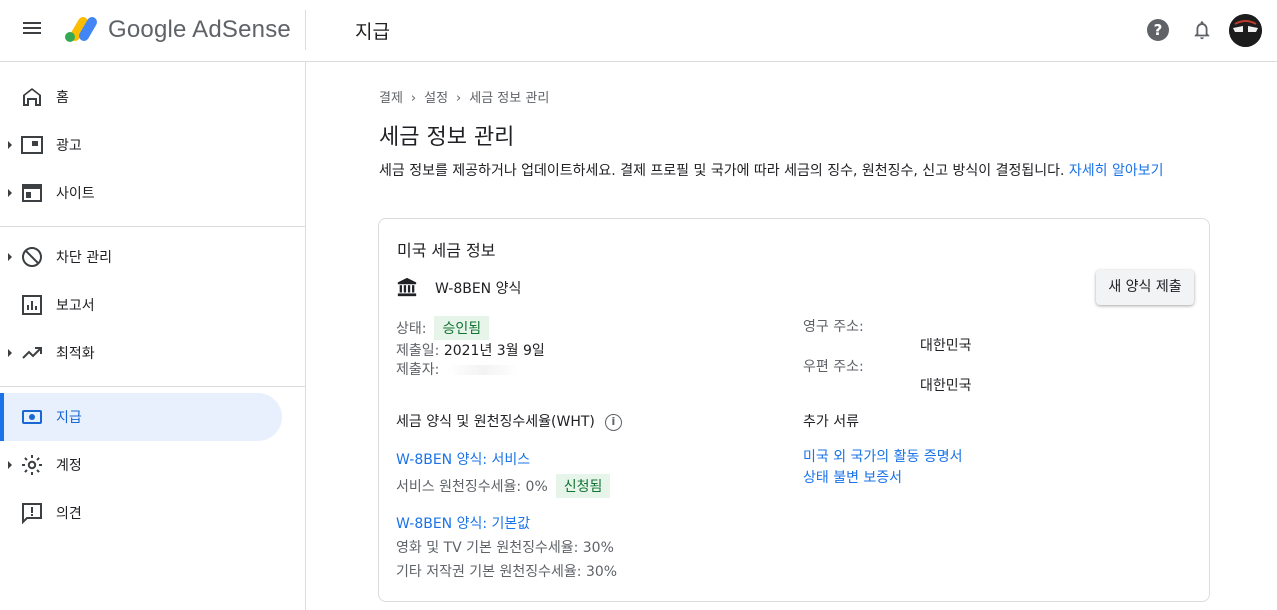  What do you see at coordinates (462, 328) in the screenshot?
I see `status-badge: 승인됨` at bounding box center [462, 328].